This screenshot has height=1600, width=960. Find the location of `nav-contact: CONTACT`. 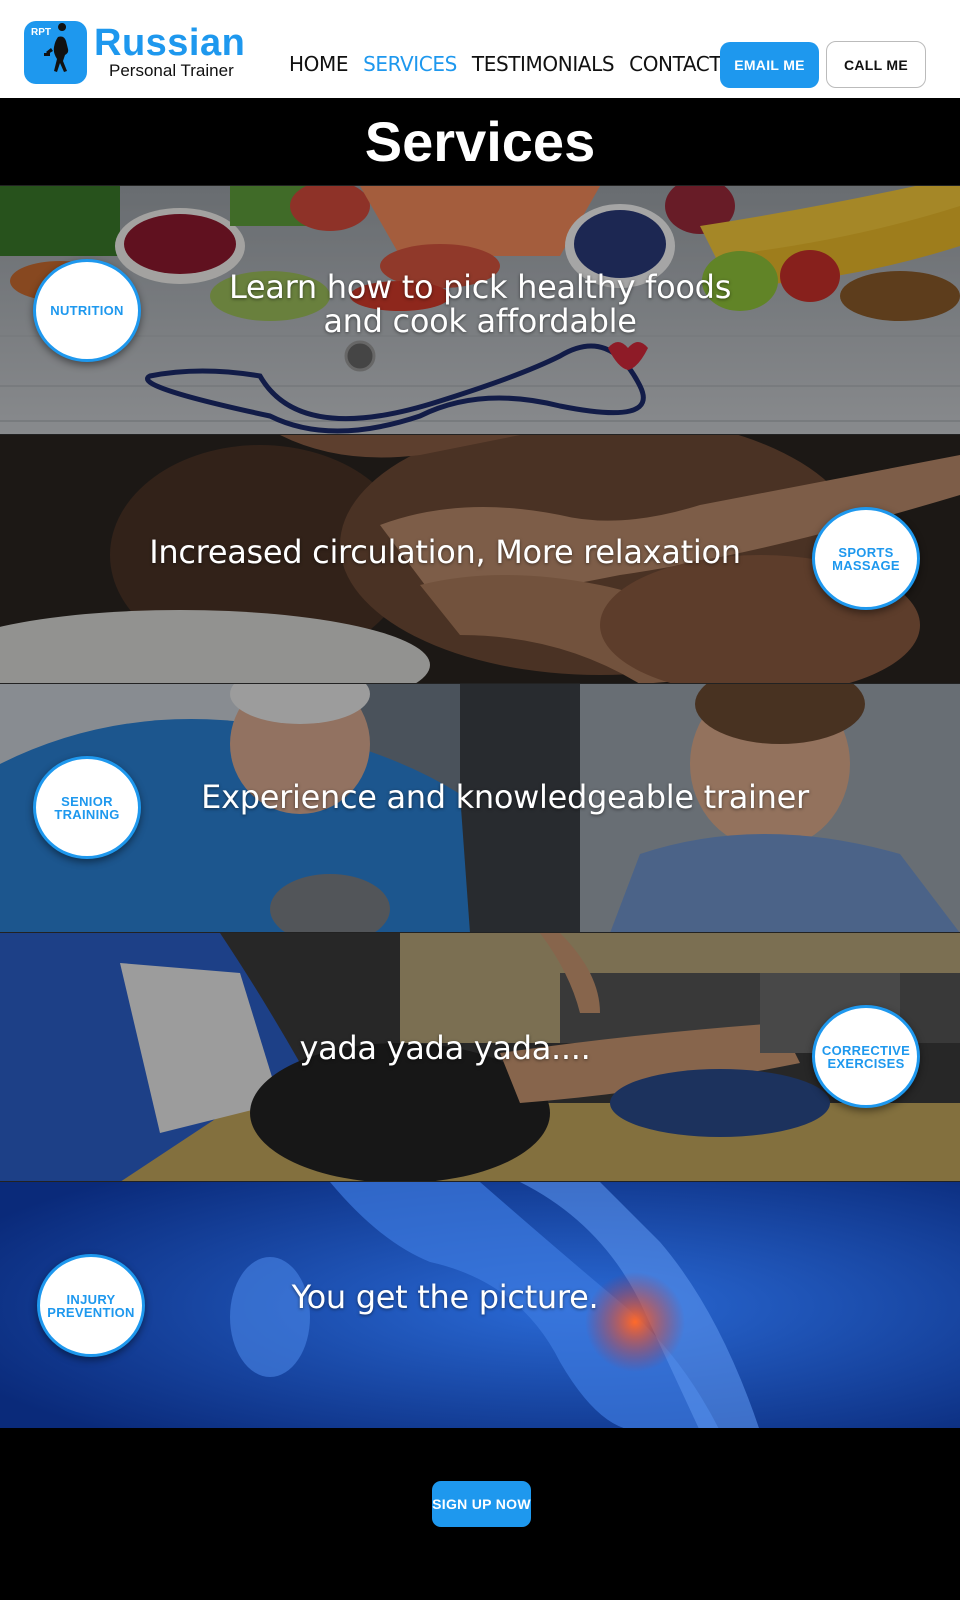

nav-contact: CONTACT is located at coordinates (675, 64).